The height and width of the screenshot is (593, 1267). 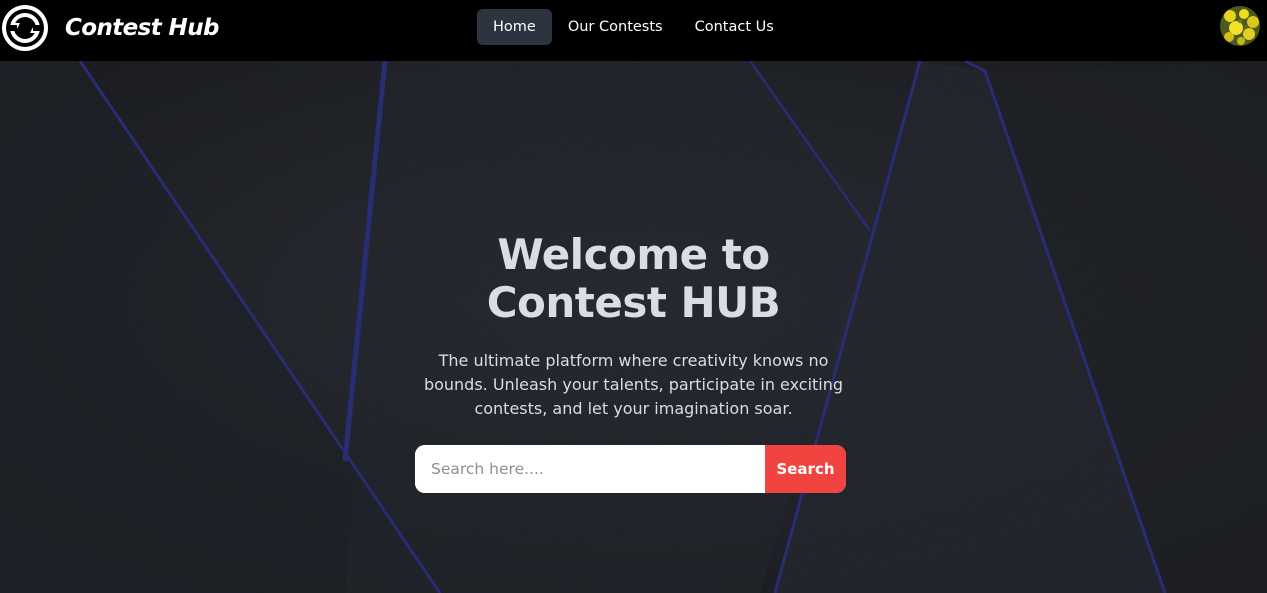 I want to click on brand-name: Contest Hub, so click(x=142, y=28).